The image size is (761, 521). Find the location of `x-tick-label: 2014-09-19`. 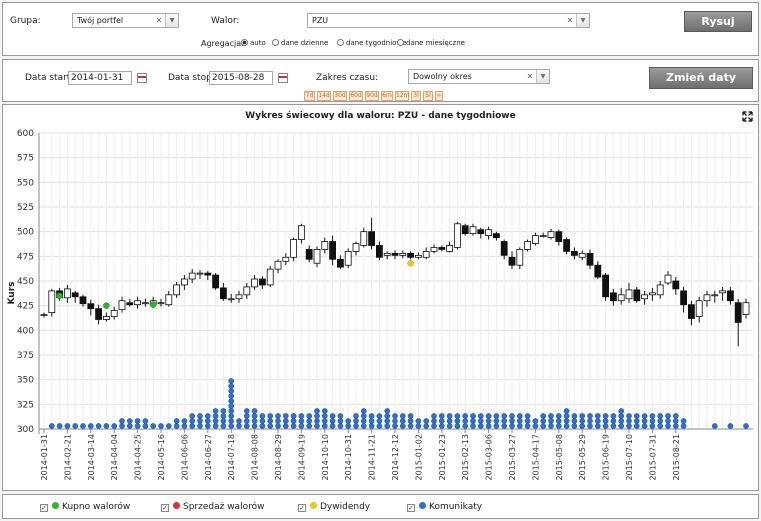

x-tick-label: 2014-09-19 is located at coordinates (301, 457).